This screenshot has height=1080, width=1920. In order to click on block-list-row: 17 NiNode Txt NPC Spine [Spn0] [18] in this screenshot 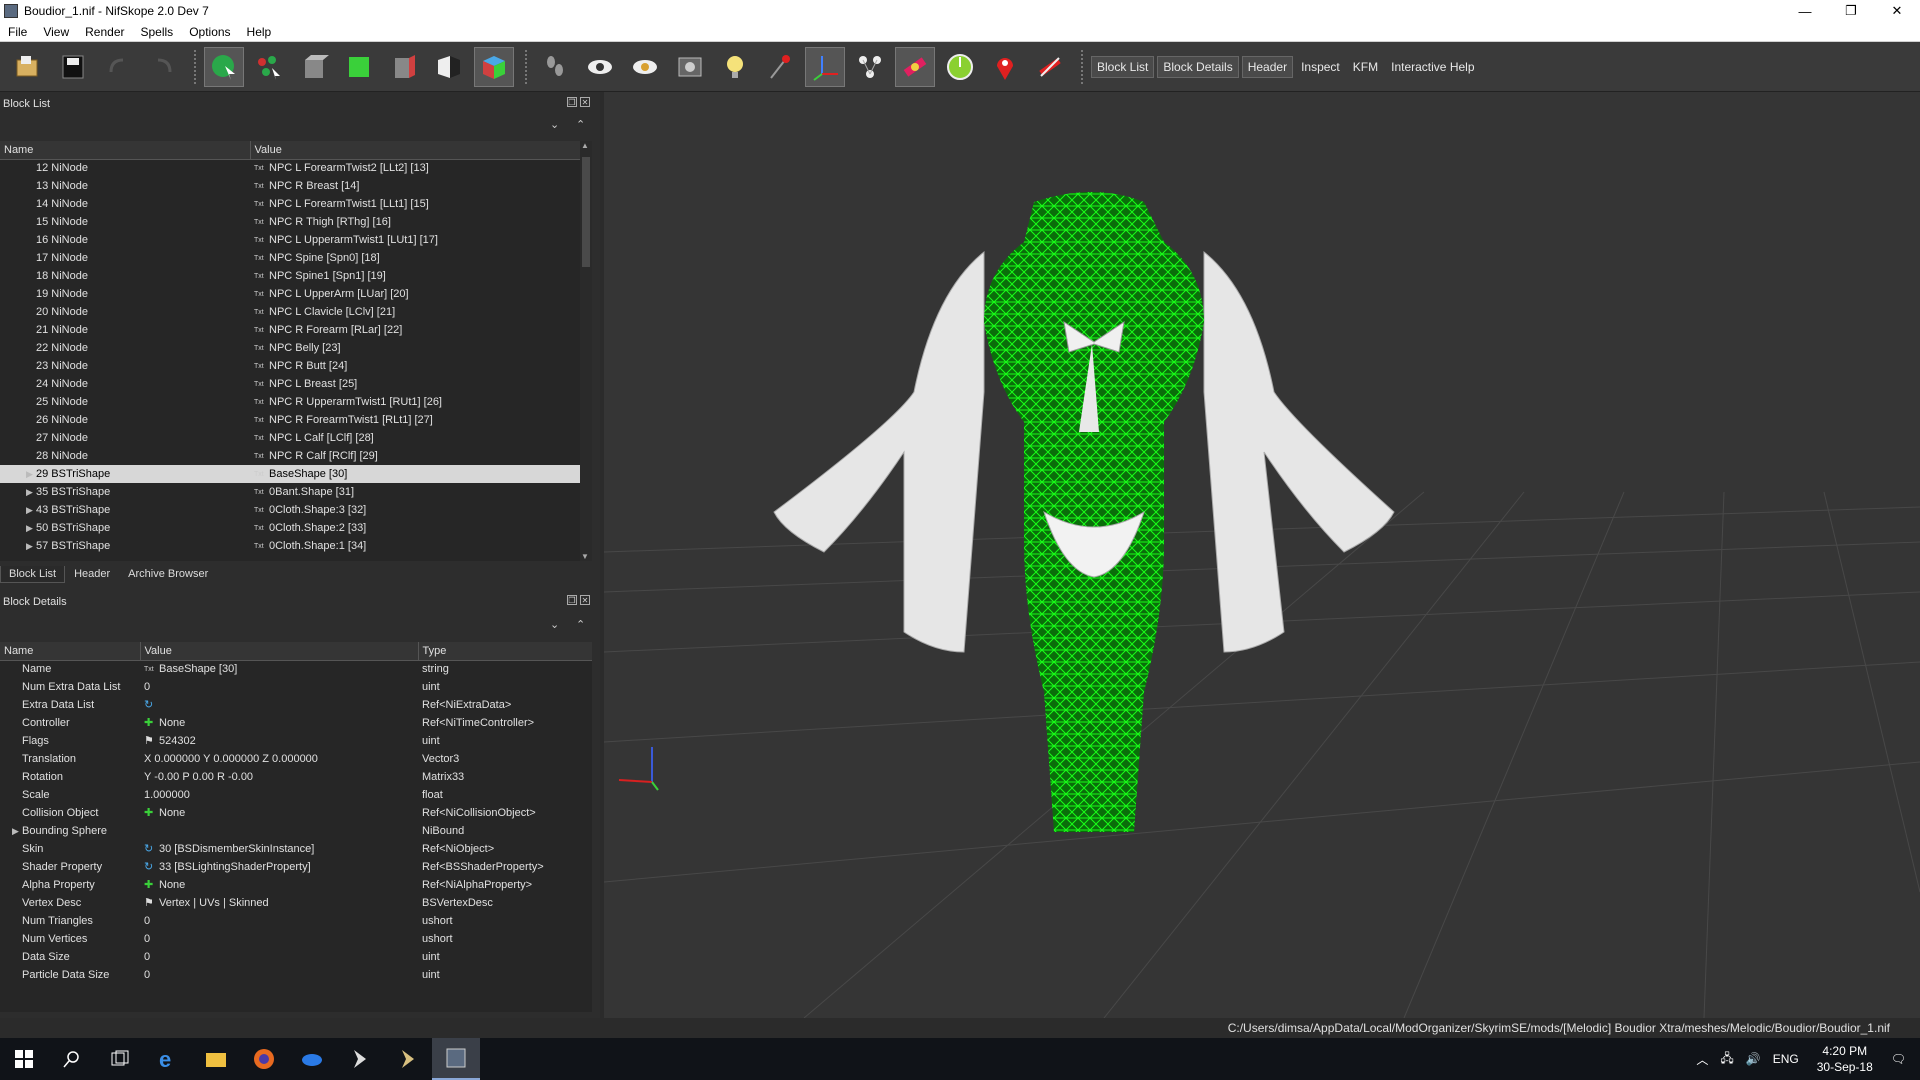, I will do `click(290, 258)`.